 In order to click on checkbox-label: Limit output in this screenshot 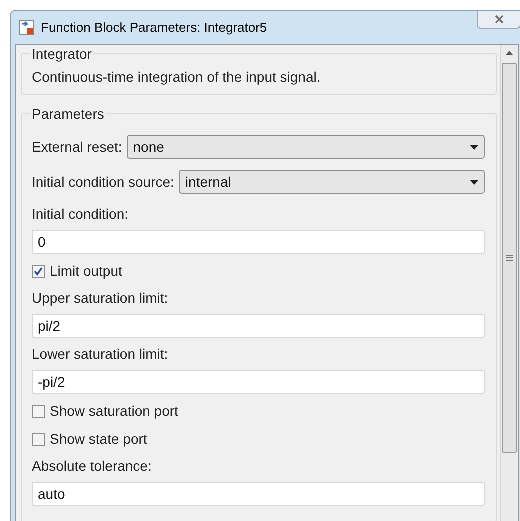, I will do `click(86, 271)`.